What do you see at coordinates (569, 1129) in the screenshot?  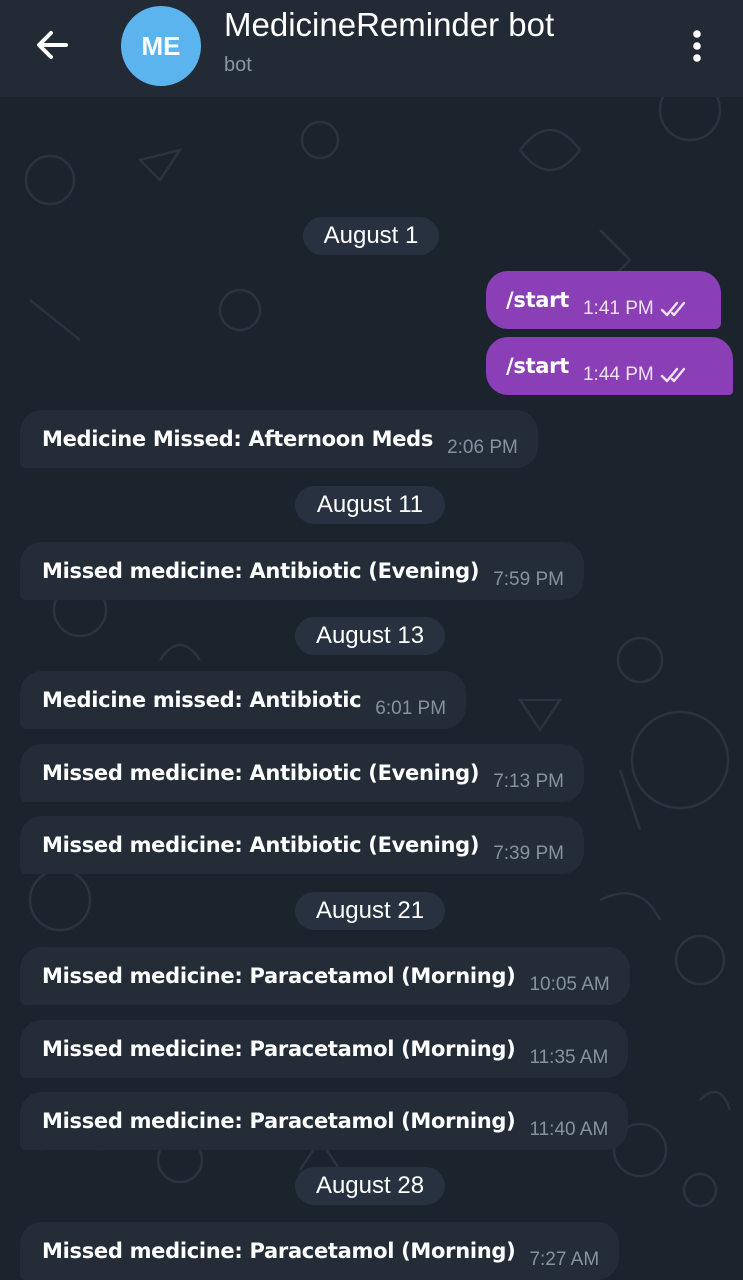 I see `message-time: 11:40 AM` at bounding box center [569, 1129].